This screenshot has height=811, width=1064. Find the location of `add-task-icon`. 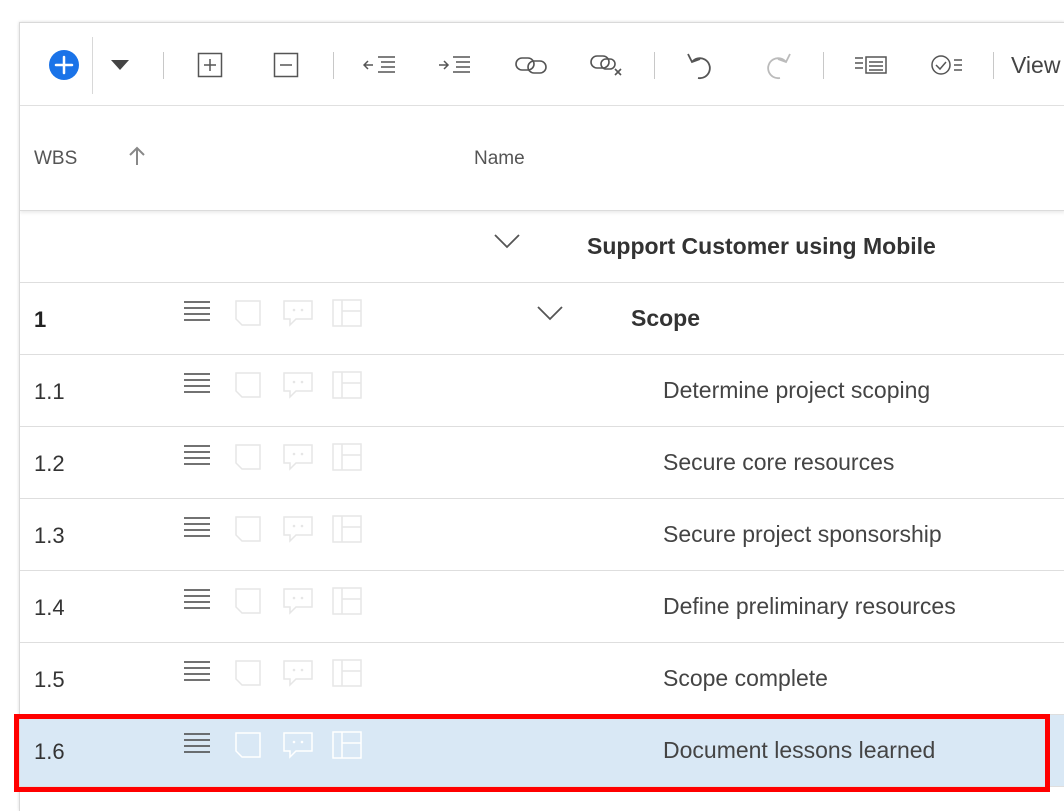

add-task-icon is located at coordinates (64, 65).